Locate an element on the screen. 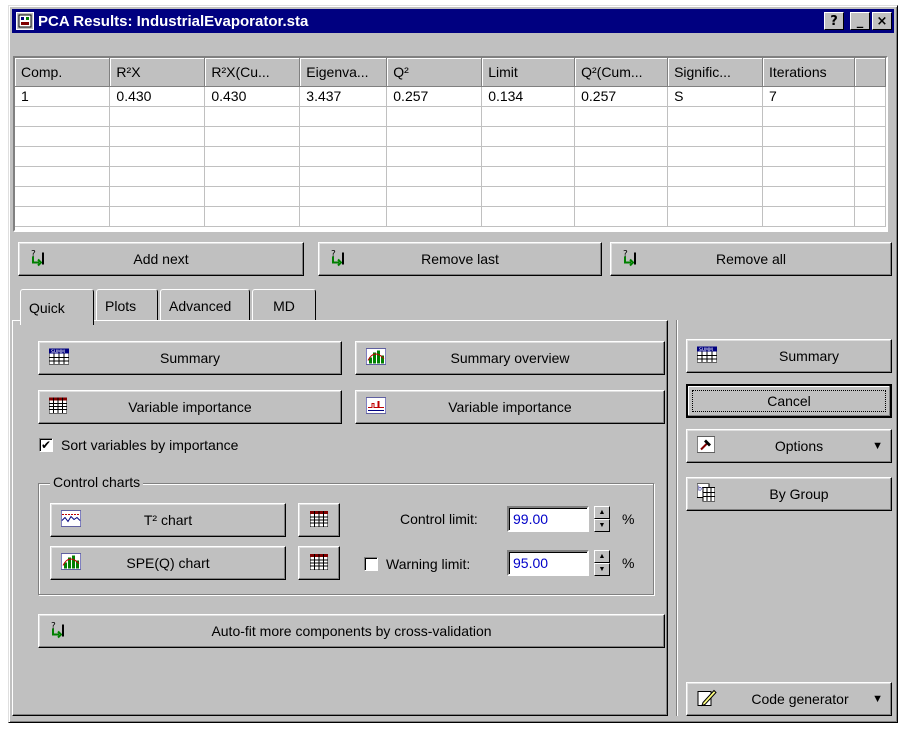 The height and width of the screenshot is (731, 900). spe-chart-button: SPE(Q) chart is located at coordinates (168, 563).